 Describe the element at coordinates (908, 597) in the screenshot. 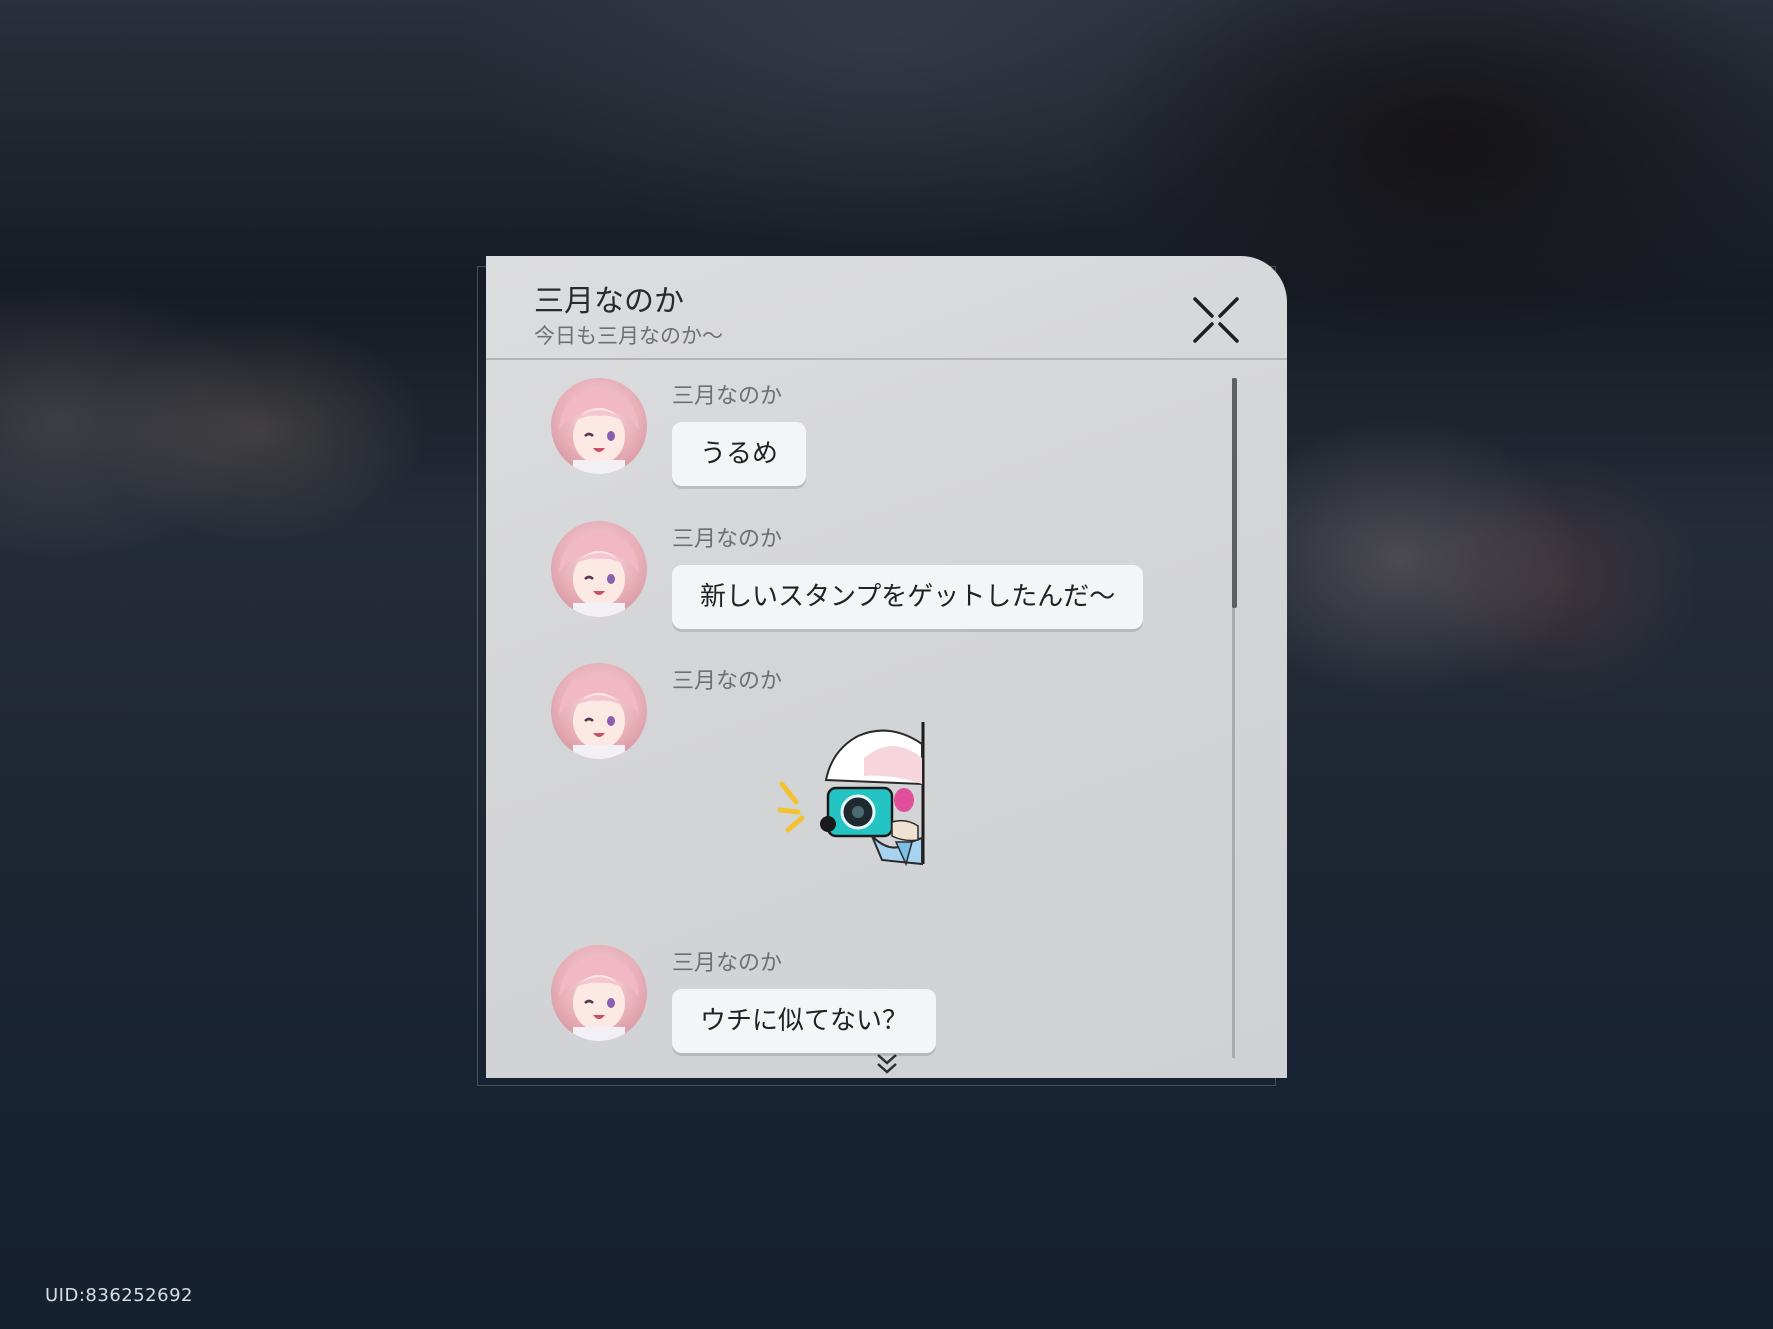

I see `message-bubble: 新しいスタンプをゲットしたんだ～` at that location.